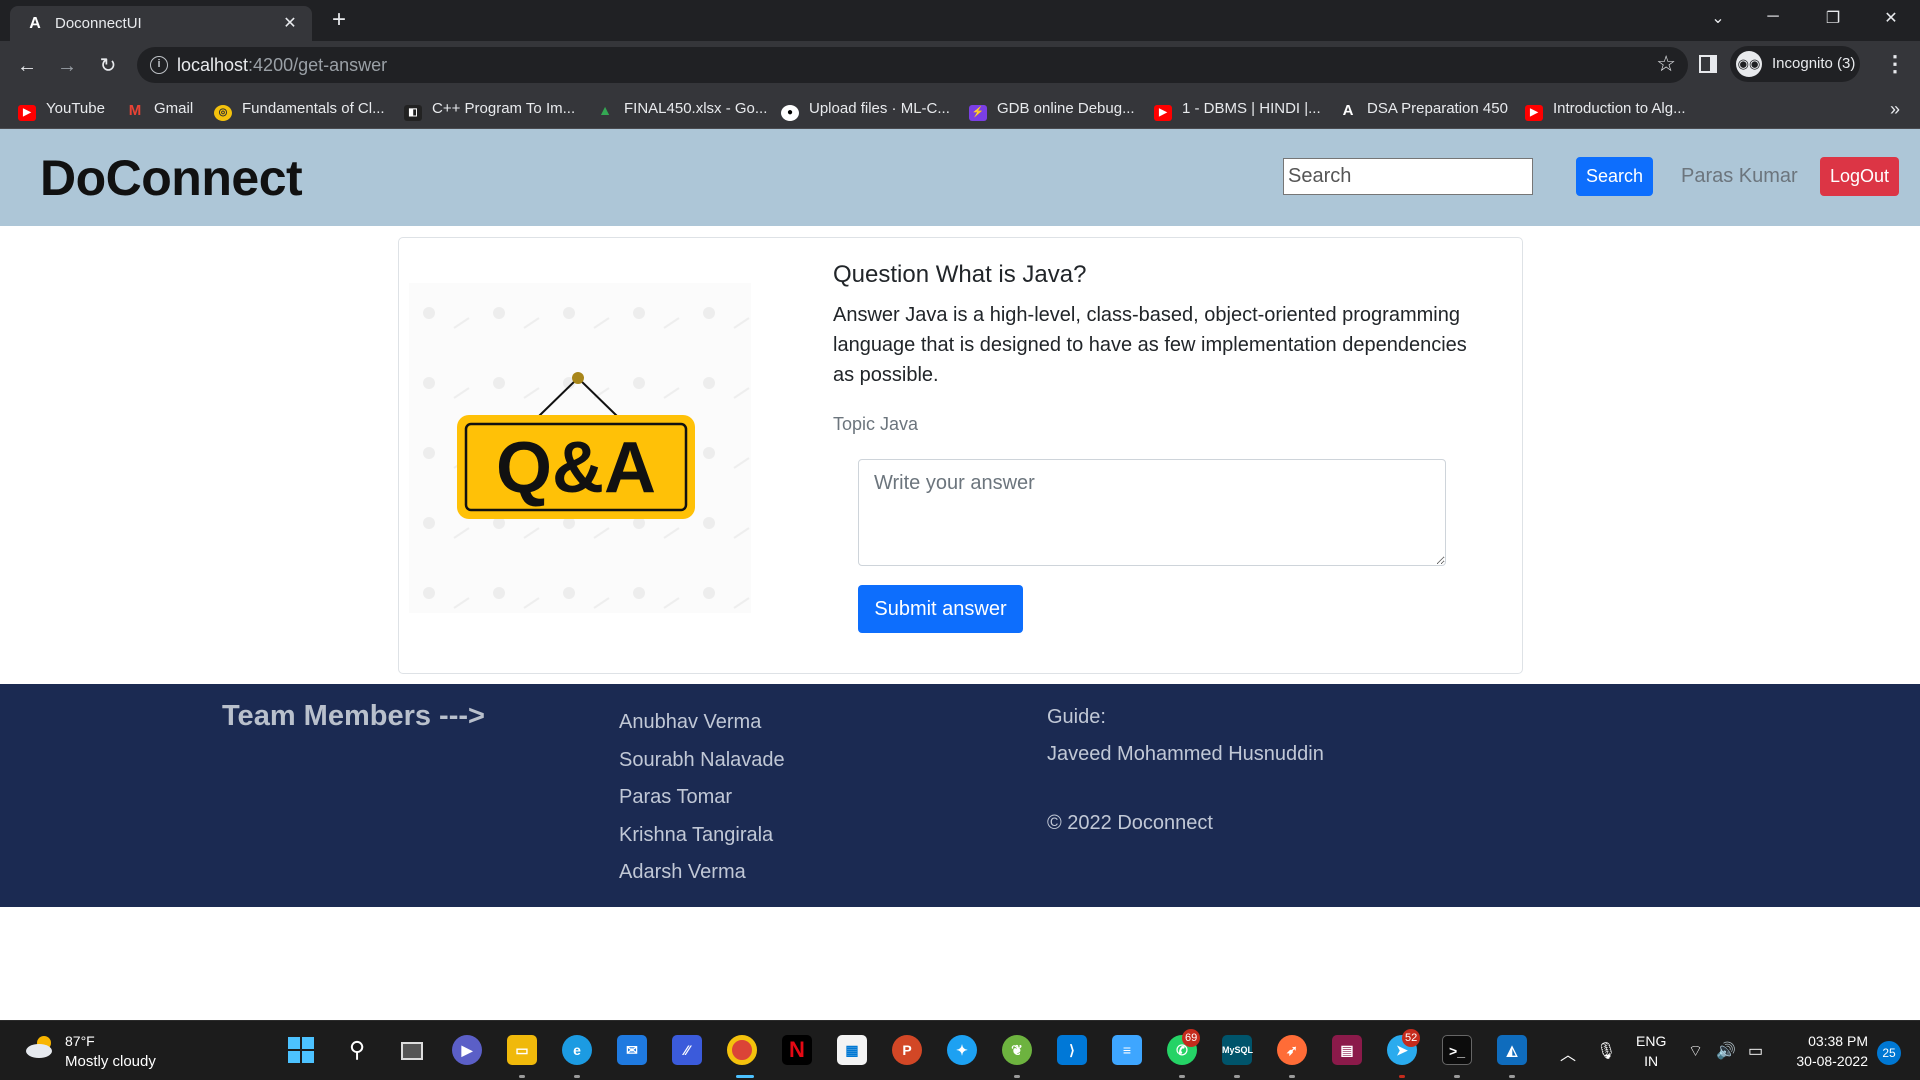  Describe the element at coordinates (1651, 1051) in the screenshot. I see `language-indicator: ENG IN` at that location.